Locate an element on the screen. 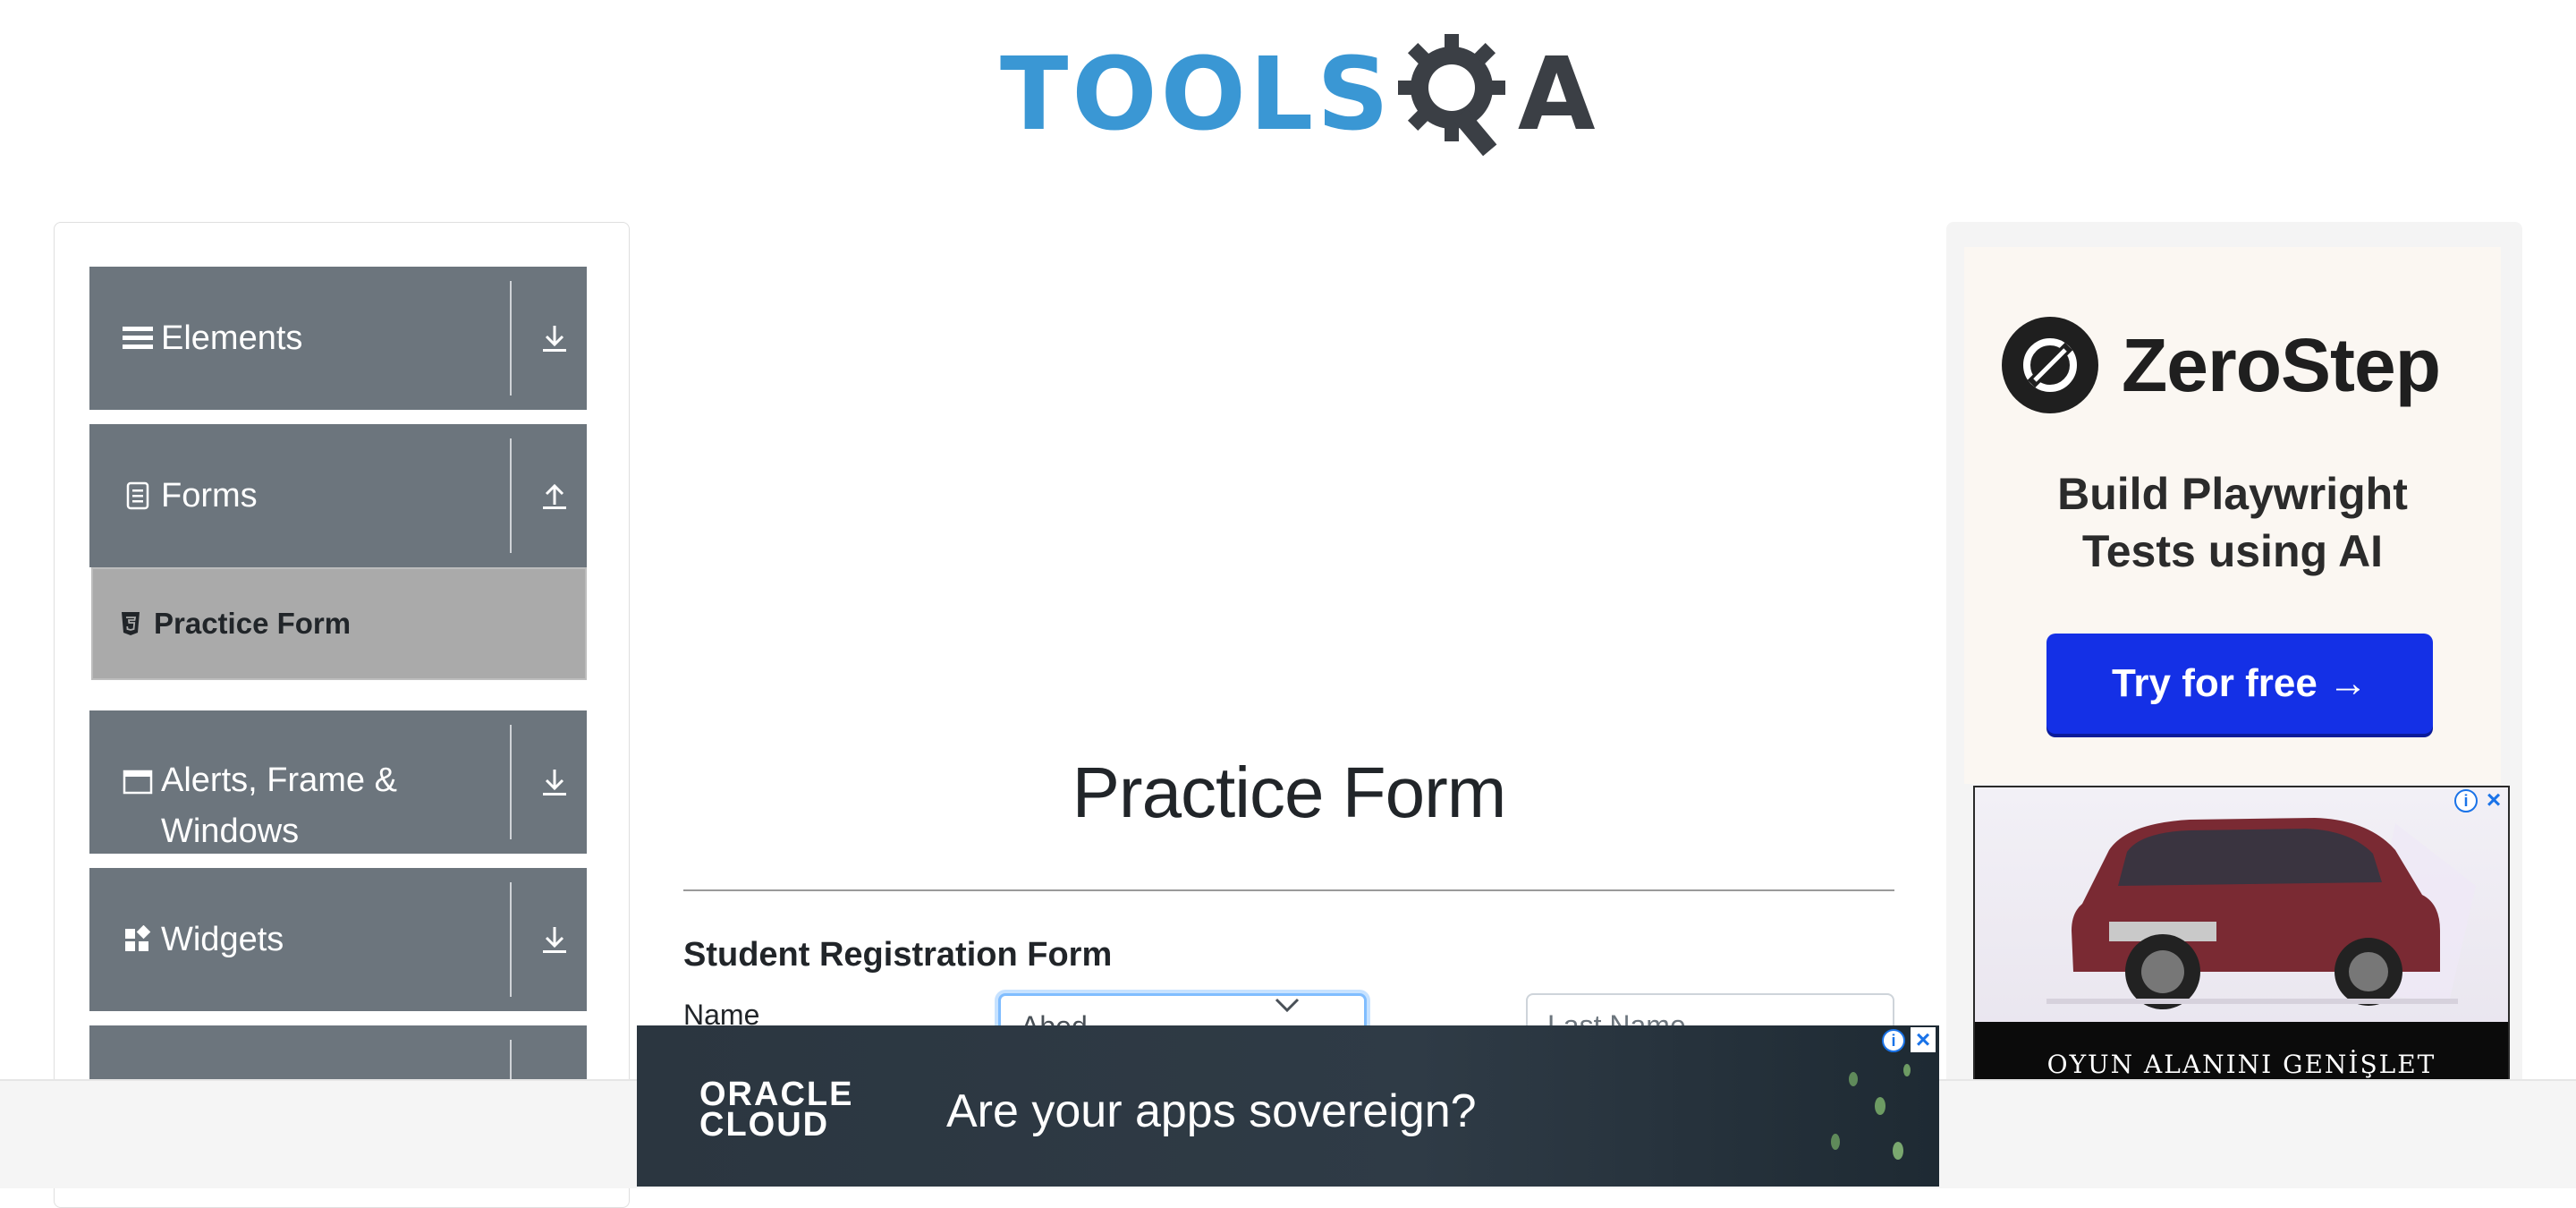  logo-tools-text: TOOLS is located at coordinates (1196, 95).